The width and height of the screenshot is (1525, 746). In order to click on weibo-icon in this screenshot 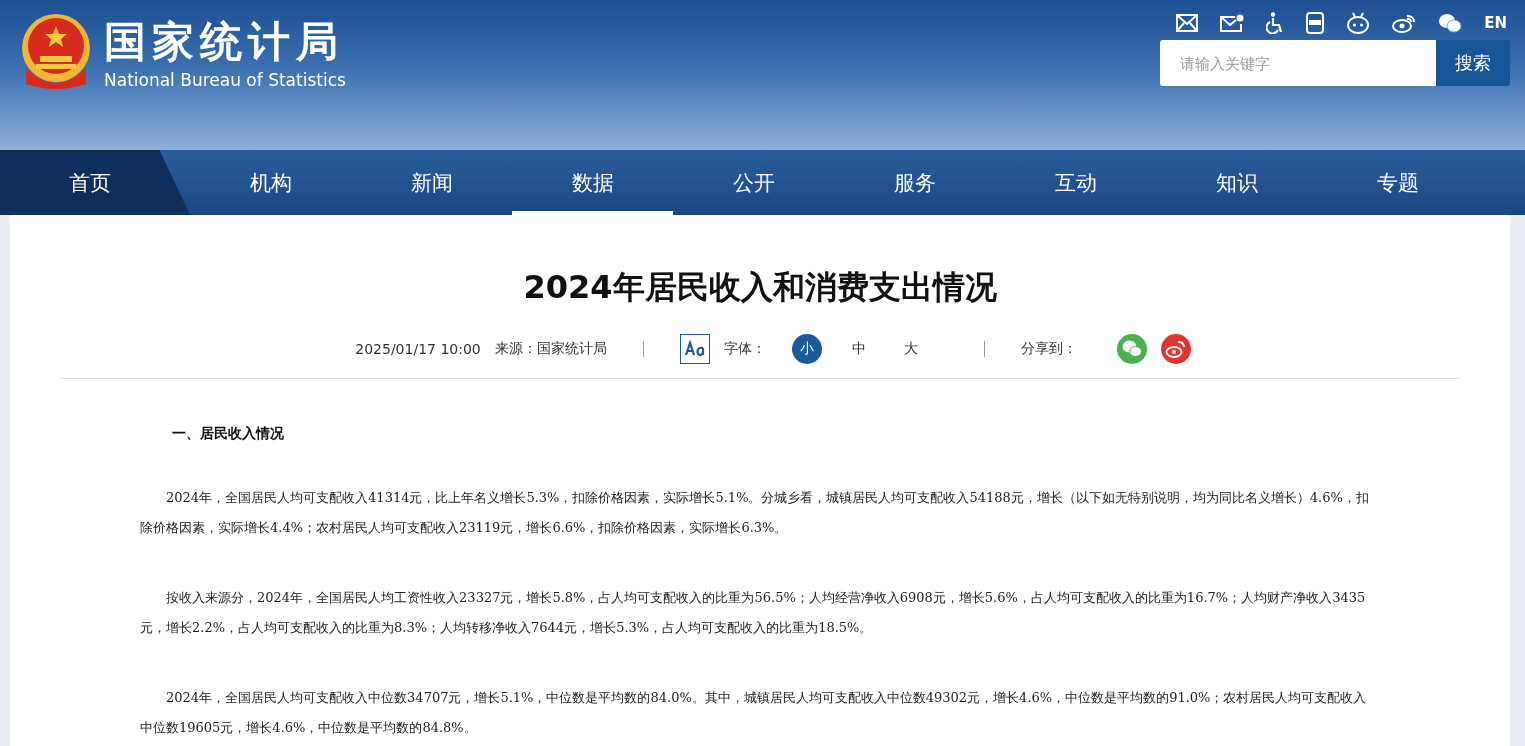, I will do `click(1404, 23)`.